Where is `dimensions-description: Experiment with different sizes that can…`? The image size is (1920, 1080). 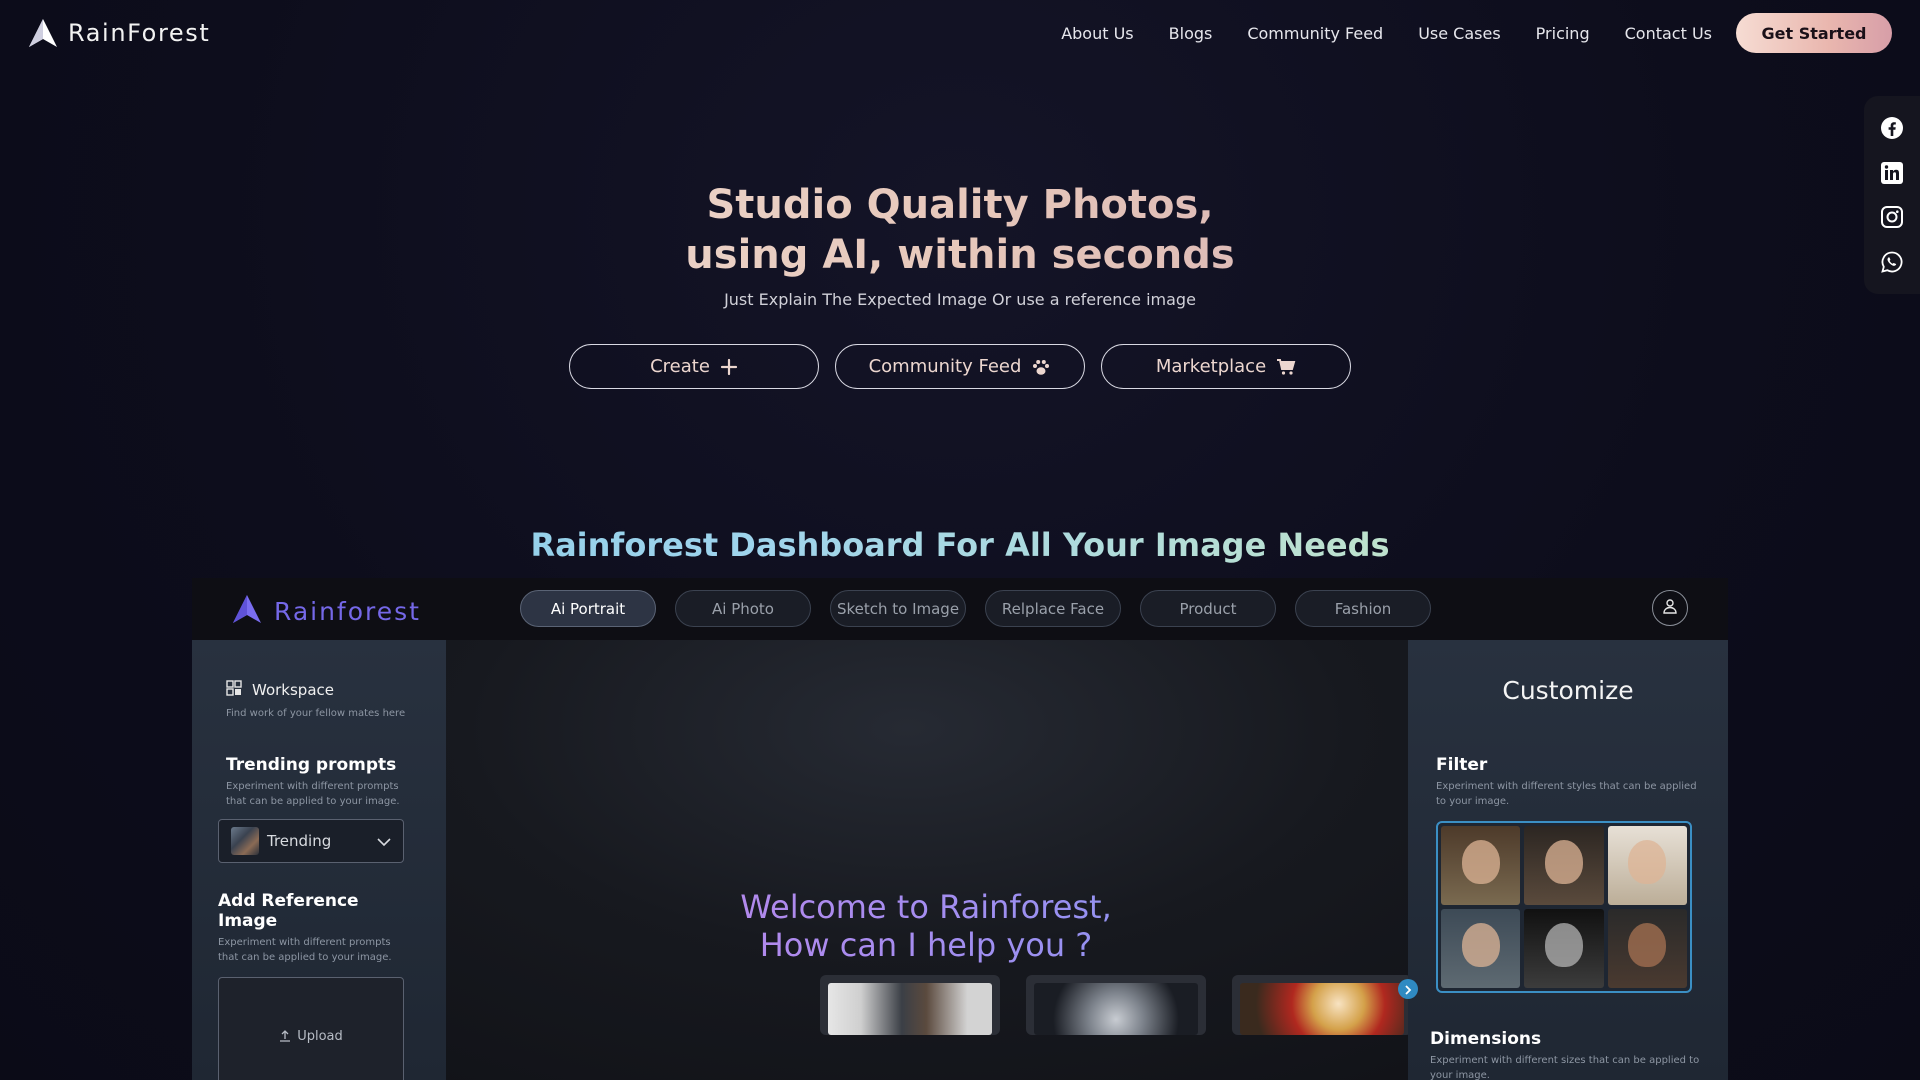
dimensions-description: Experiment with different sizes that can… is located at coordinates (1565, 1067).